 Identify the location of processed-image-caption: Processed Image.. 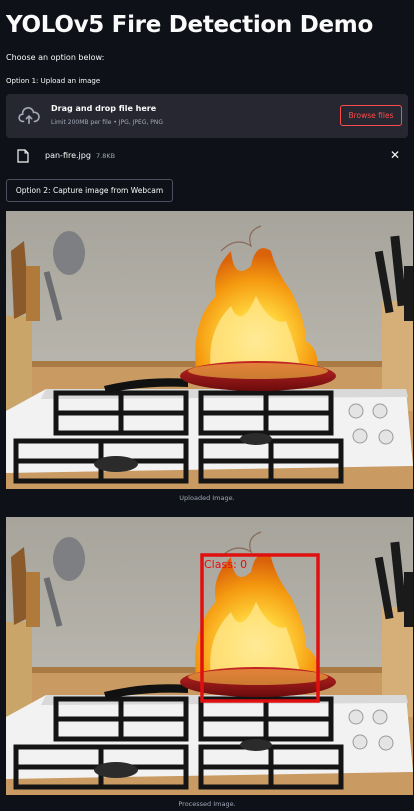
(207, 804).